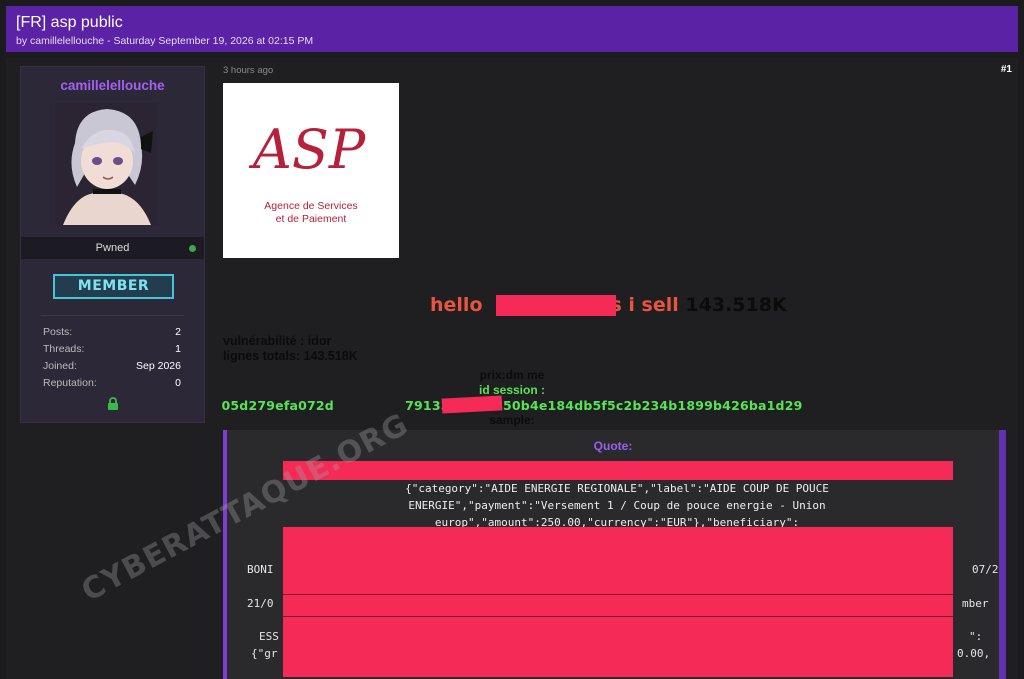 This screenshot has height=679, width=1024. I want to click on sample-label: sample:, so click(512, 420).